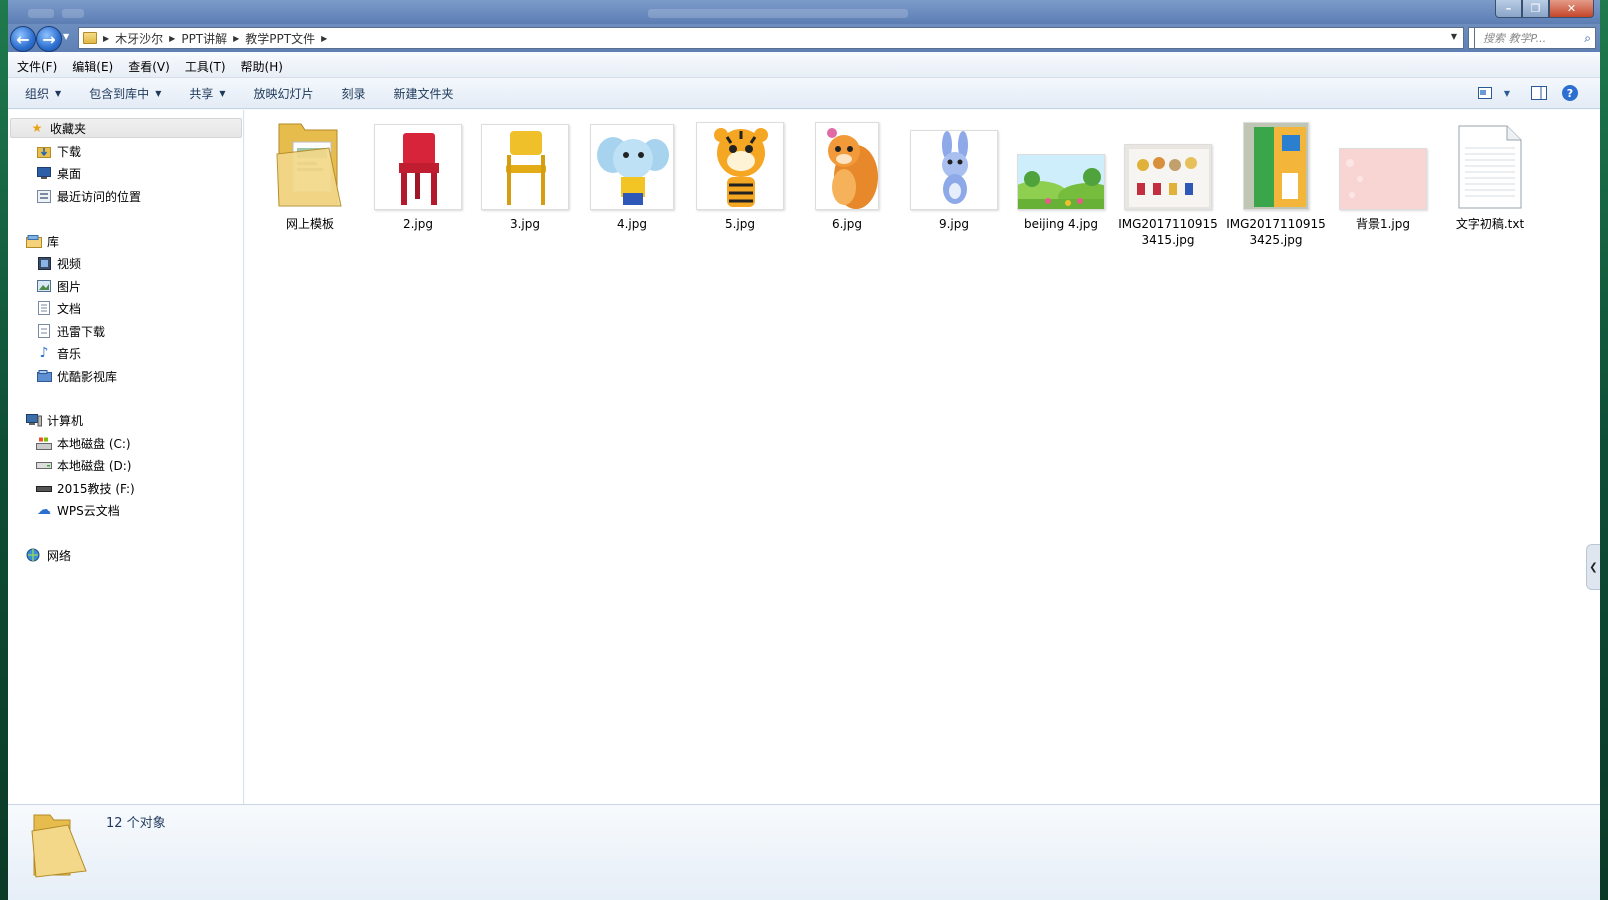 This screenshot has width=1608, height=900. Describe the element at coordinates (90, 38) in the screenshot. I see `folder-icon` at that location.